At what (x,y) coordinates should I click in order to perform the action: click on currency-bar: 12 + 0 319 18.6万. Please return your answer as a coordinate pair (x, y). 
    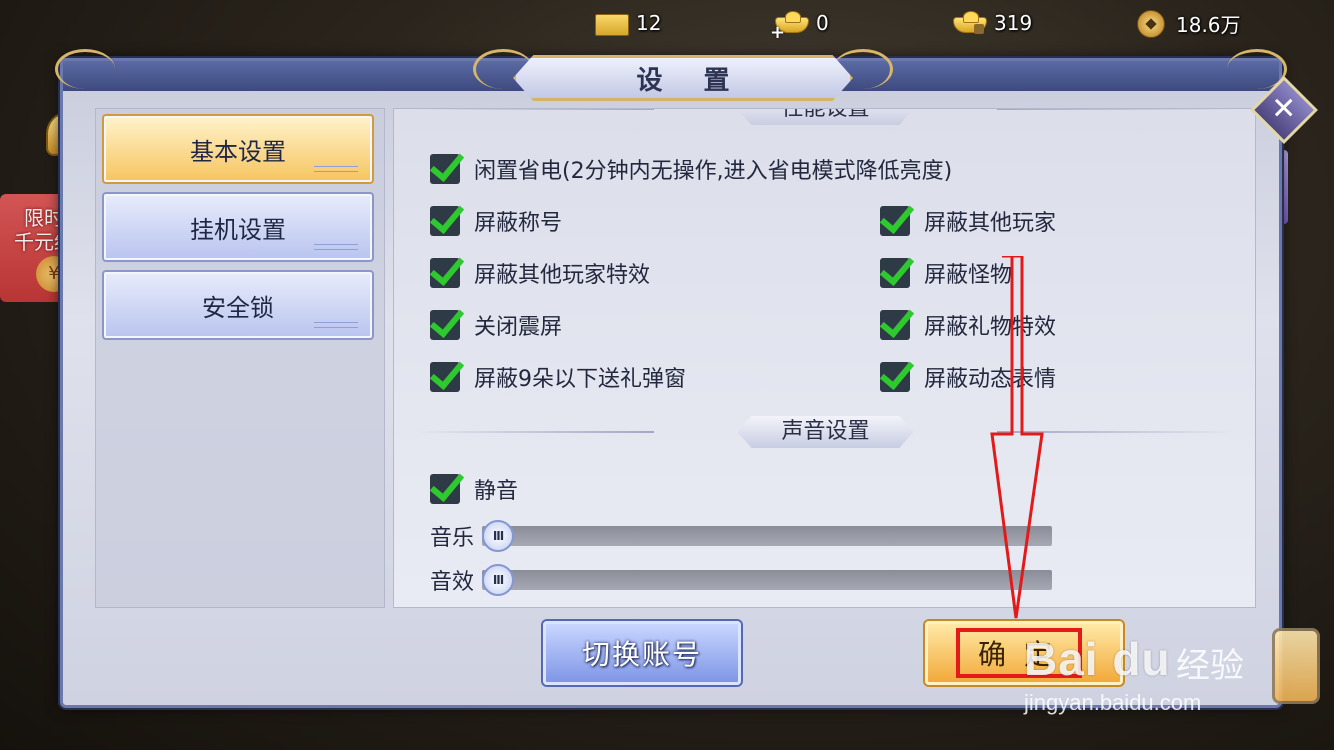
    Looking at the image, I should click on (667, 23).